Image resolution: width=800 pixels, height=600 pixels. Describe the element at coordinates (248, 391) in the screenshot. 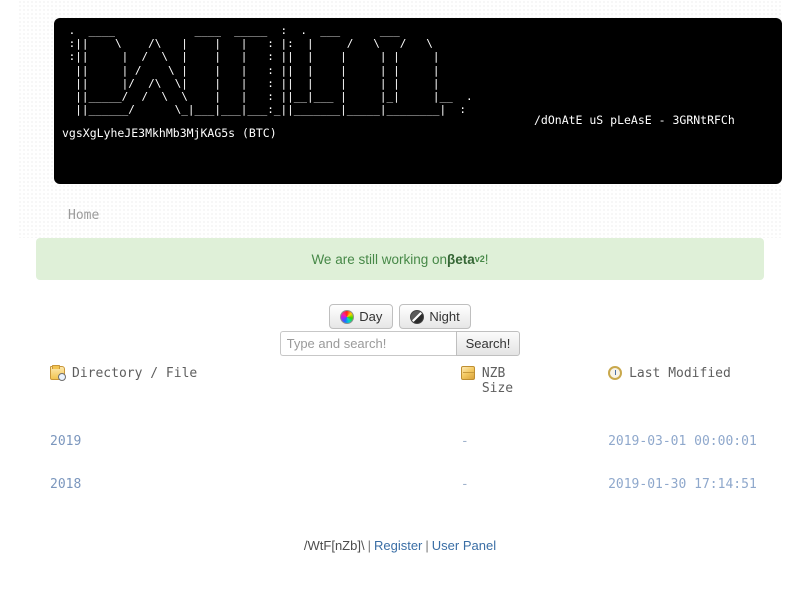

I see `column-header-directory-file: Directory / File` at that location.